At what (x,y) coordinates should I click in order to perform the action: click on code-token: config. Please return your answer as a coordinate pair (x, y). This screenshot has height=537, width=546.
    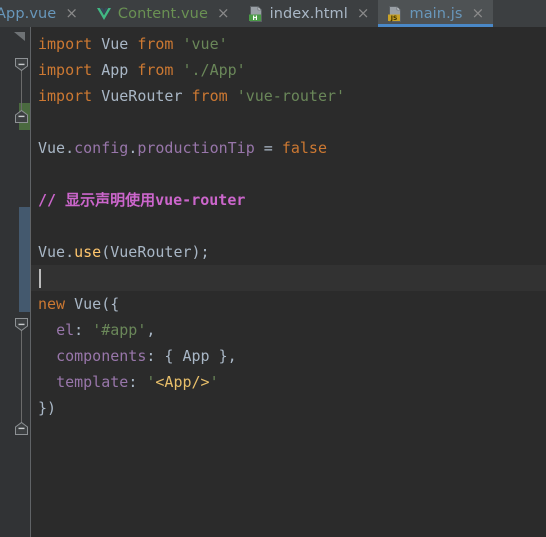
    Looking at the image, I should click on (101, 148).